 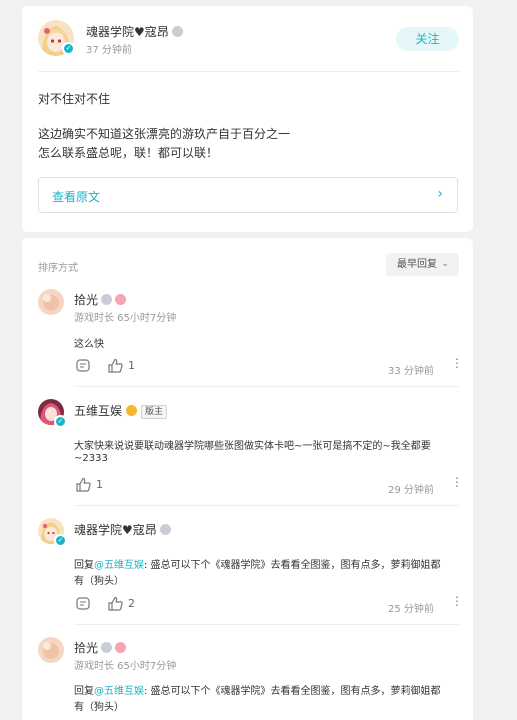 I want to click on commenter-name: 五维互娱 版主, so click(x=121, y=410).